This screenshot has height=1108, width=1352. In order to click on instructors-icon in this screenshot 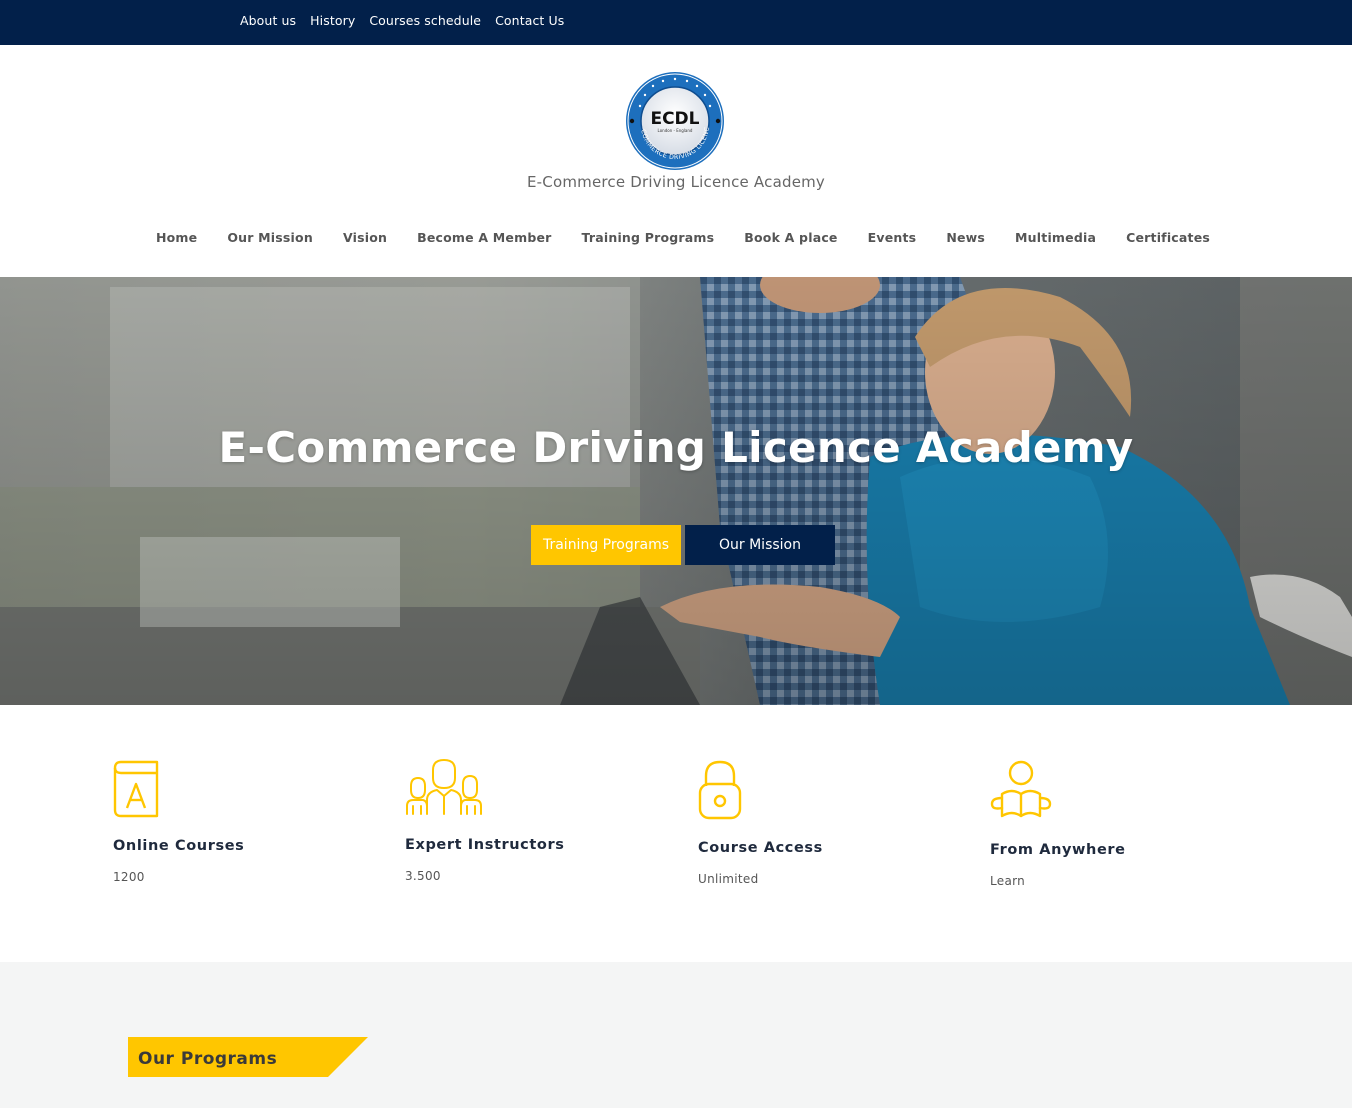, I will do `click(444, 787)`.